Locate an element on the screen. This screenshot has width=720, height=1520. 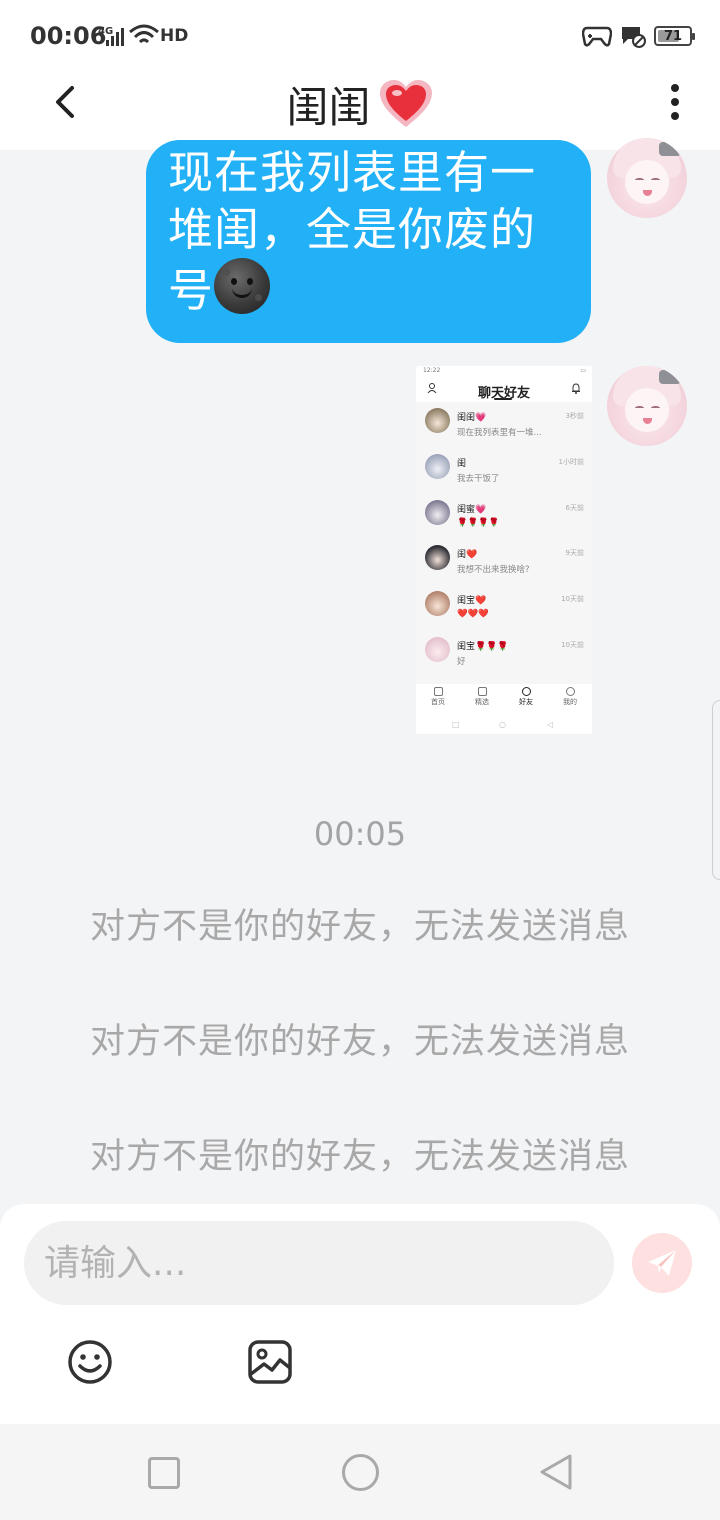
contact-item: 闺 我去干饭了 1小时前 is located at coordinates (504, 471).